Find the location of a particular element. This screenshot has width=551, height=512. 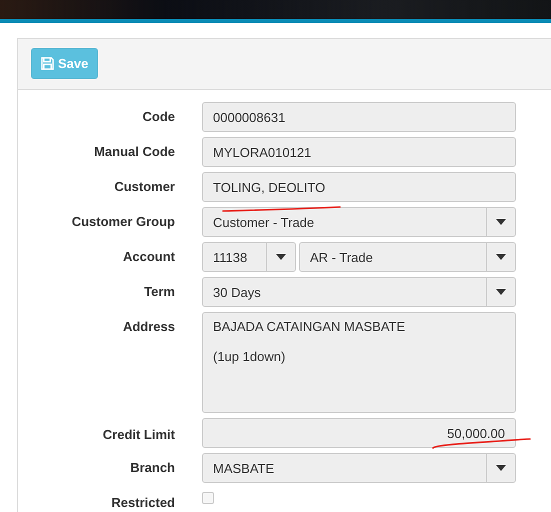

field-label: Account is located at coordinates (148, 257).